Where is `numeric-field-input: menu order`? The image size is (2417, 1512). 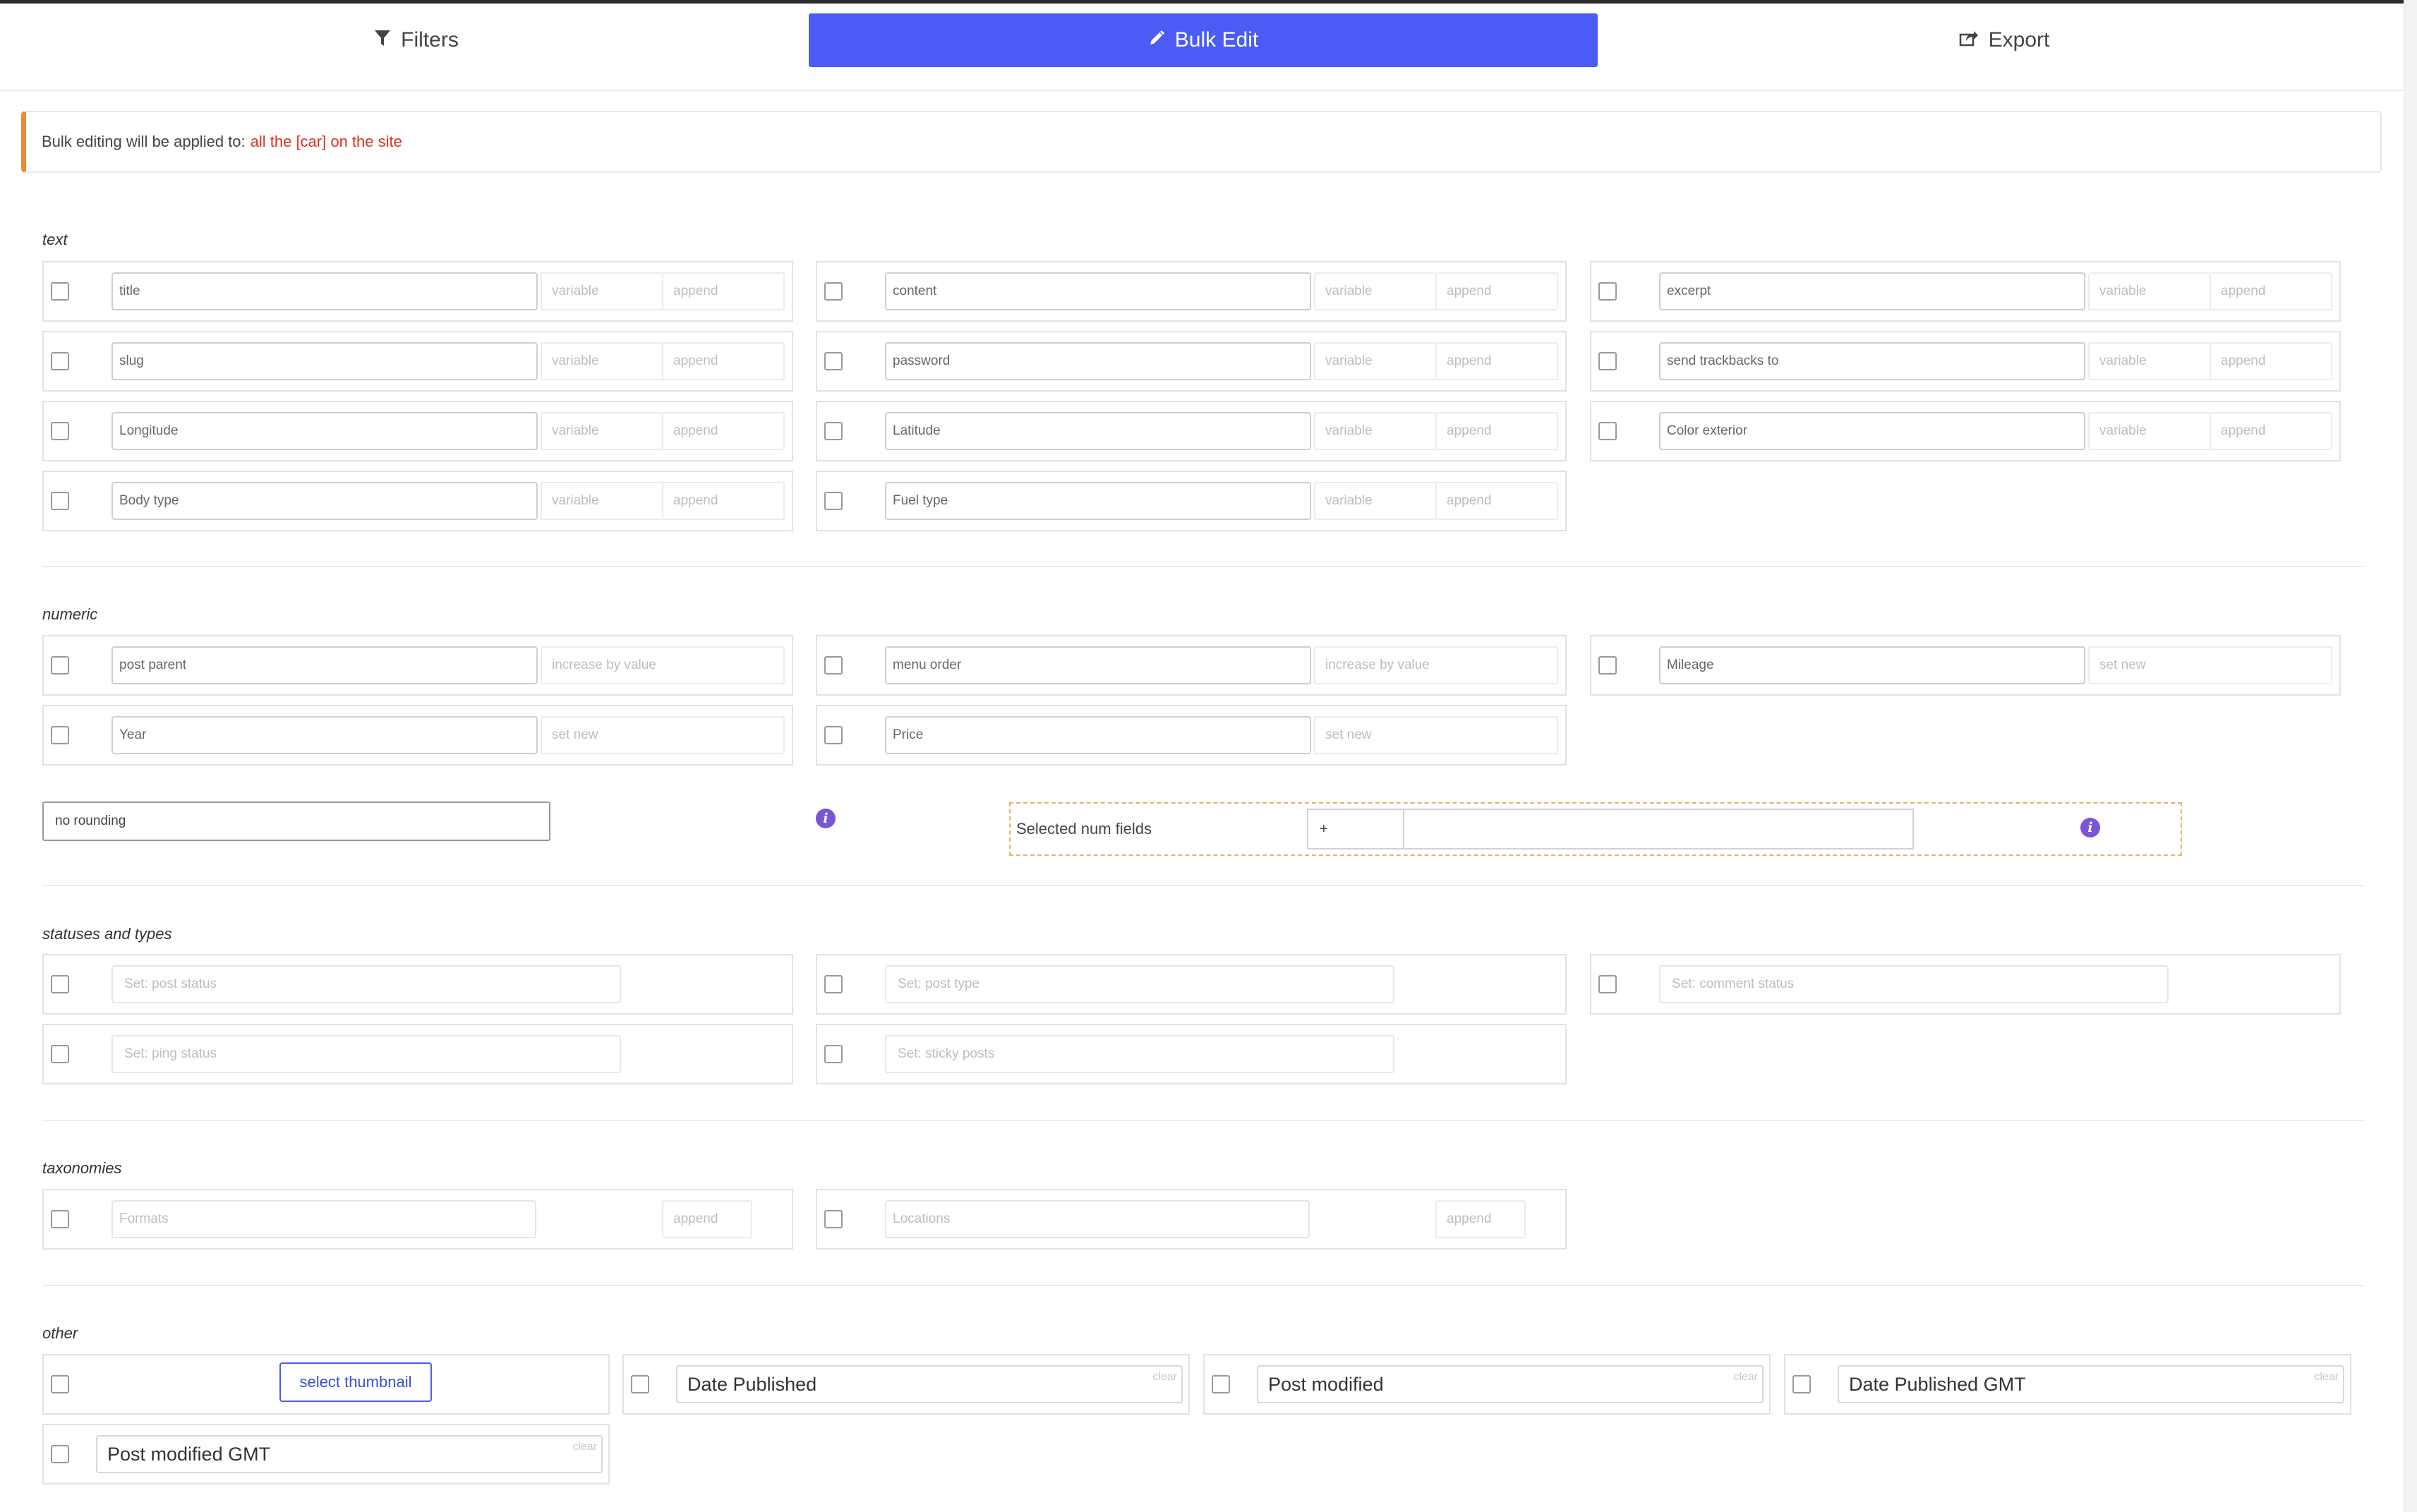
numeric-field-input: menu order is located at coordinates (1098, 665).